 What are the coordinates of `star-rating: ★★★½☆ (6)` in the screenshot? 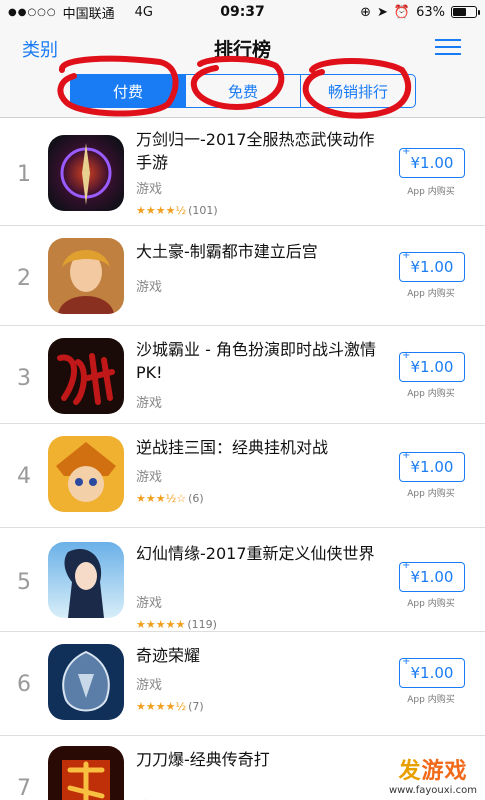 It's located at (170, 498).